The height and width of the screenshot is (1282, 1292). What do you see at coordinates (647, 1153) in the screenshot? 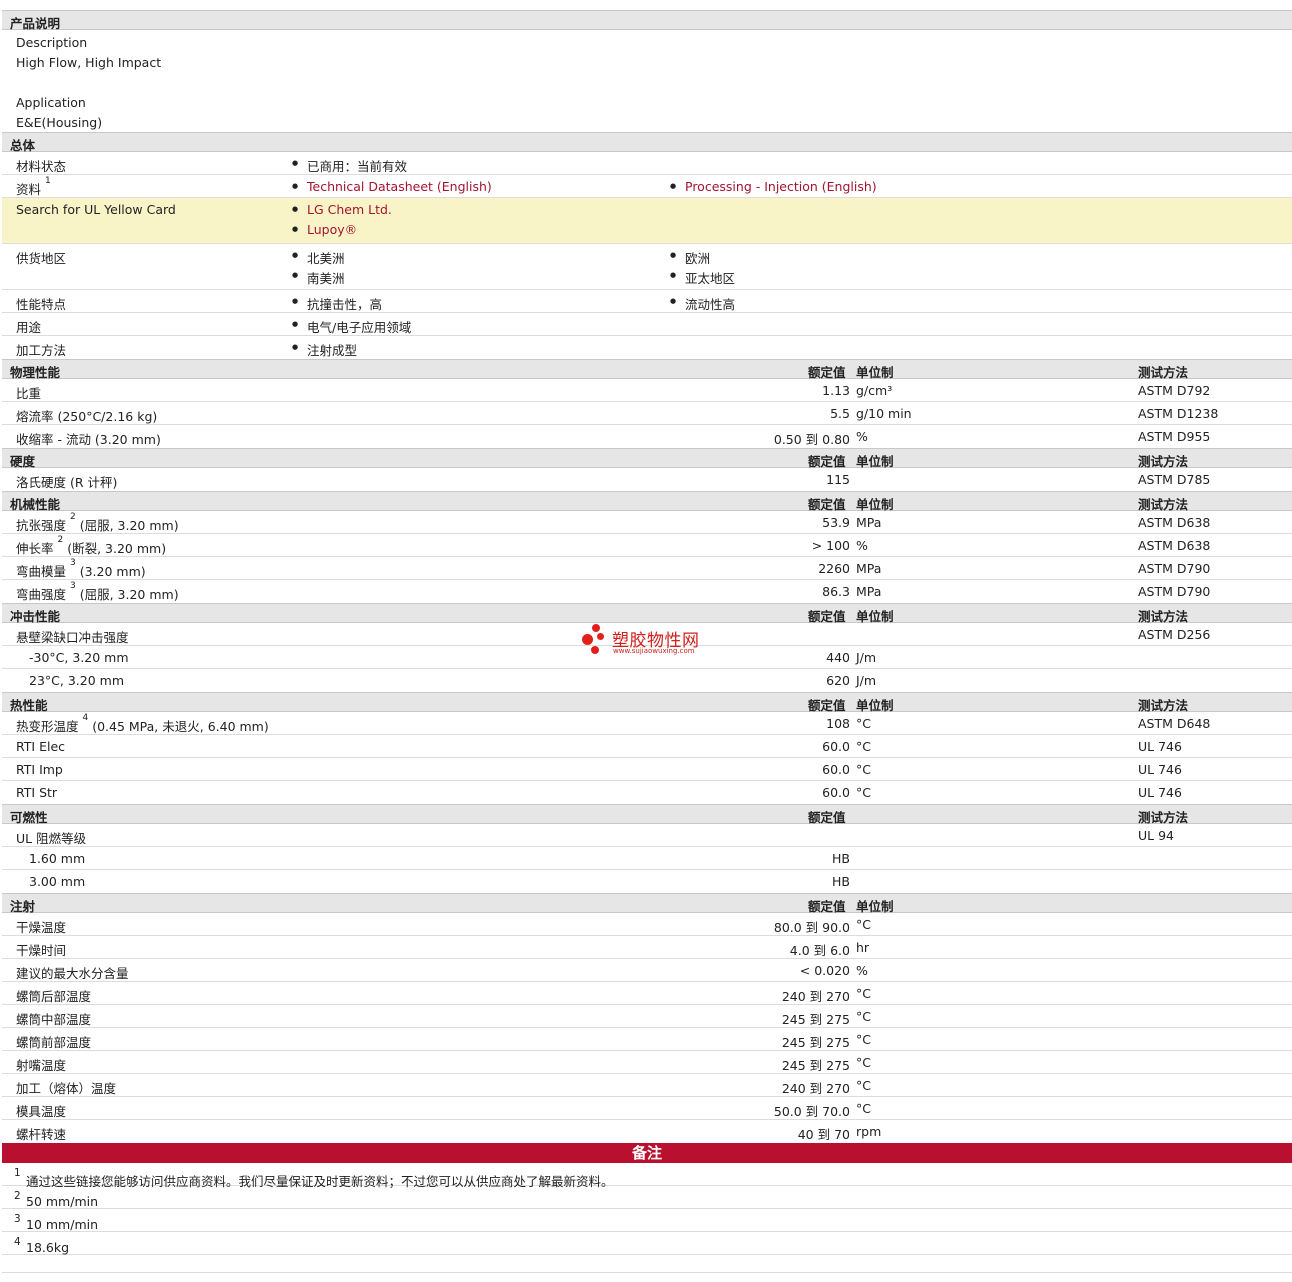
I see `notes-header: 备注` at bounding box center [647, 1153].